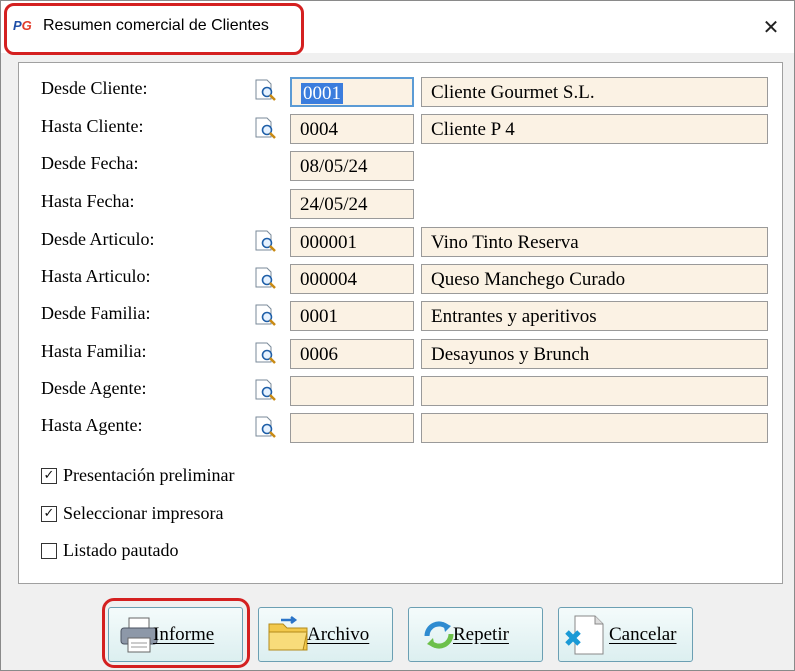 The height and width of the screenshot is (671, 795). I want to click on desde-fecha-input: 08/05/24, so click(352, 166).